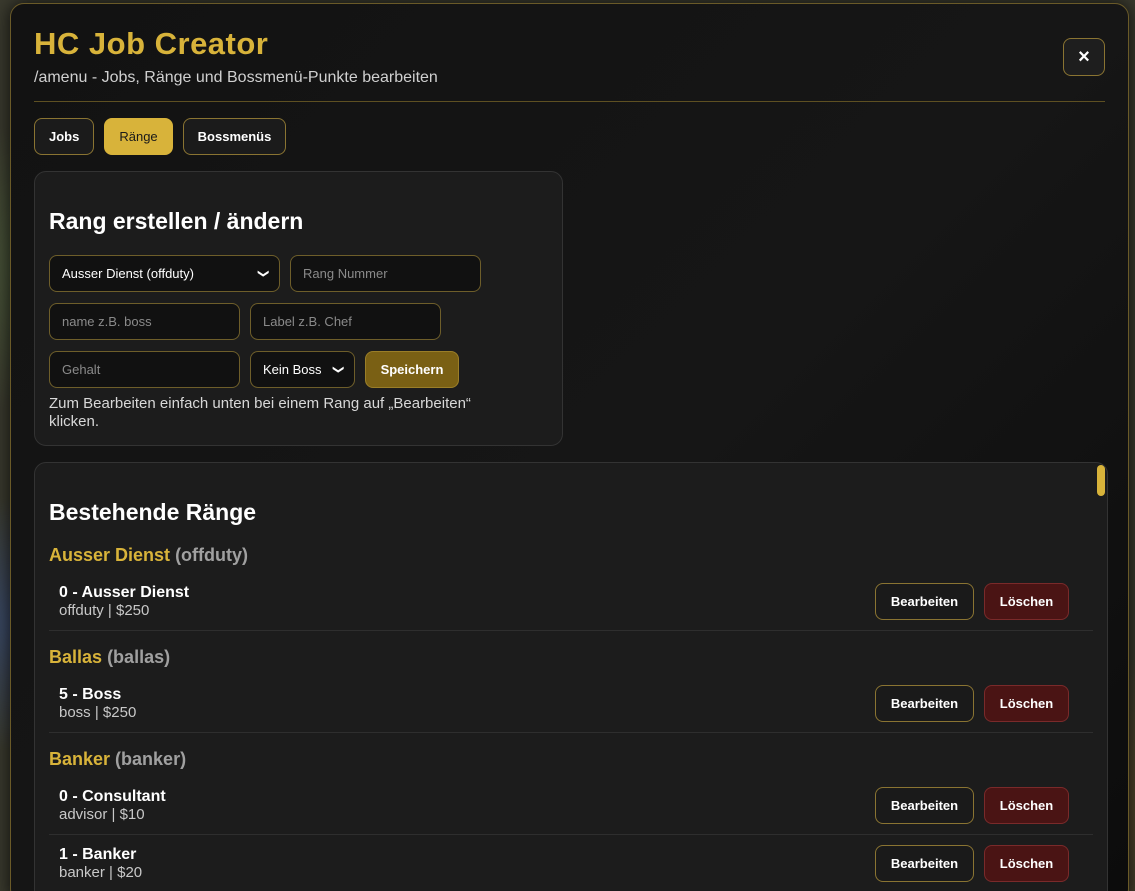  What do you see at coordinates (345, 321) in the screenshot?
I see `label-input: Label z.B. Chef` at bounding box center [345, 321].